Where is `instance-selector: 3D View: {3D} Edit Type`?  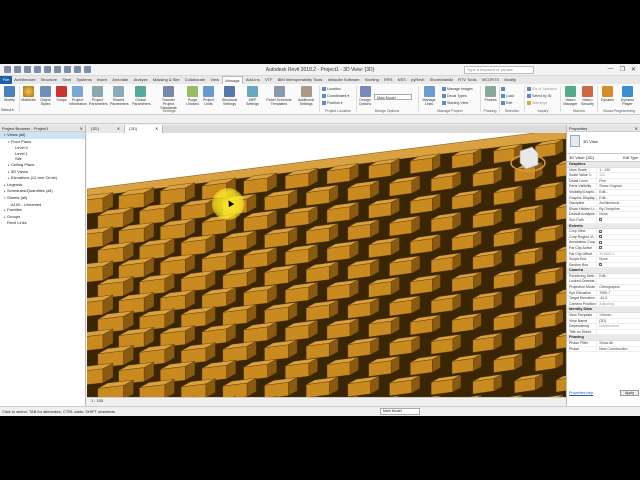
instance-selector: 3D View: {3D} Edit Type is located at coordinates (603, 158).